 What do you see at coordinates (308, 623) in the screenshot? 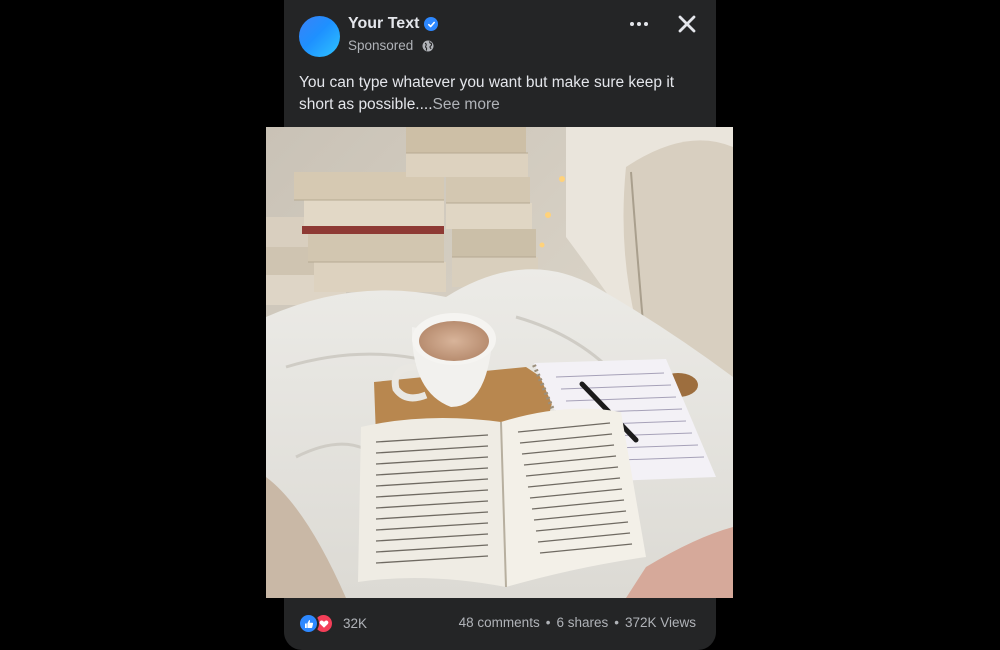
I see `like-reaction-icon` at bounding box center [308, 623].